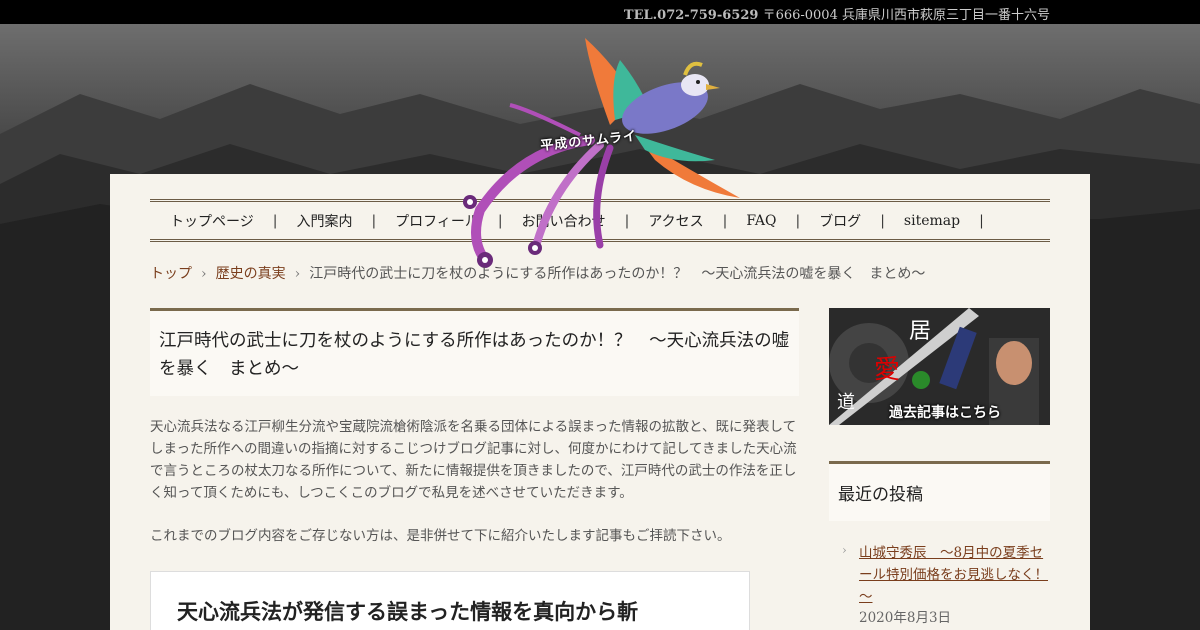 The height and width of the screenshot is (630, 1200). Describe the element at coordinates (861, 221) in the screenshot. I see `nav-item-blog: ブログ |` at that location.